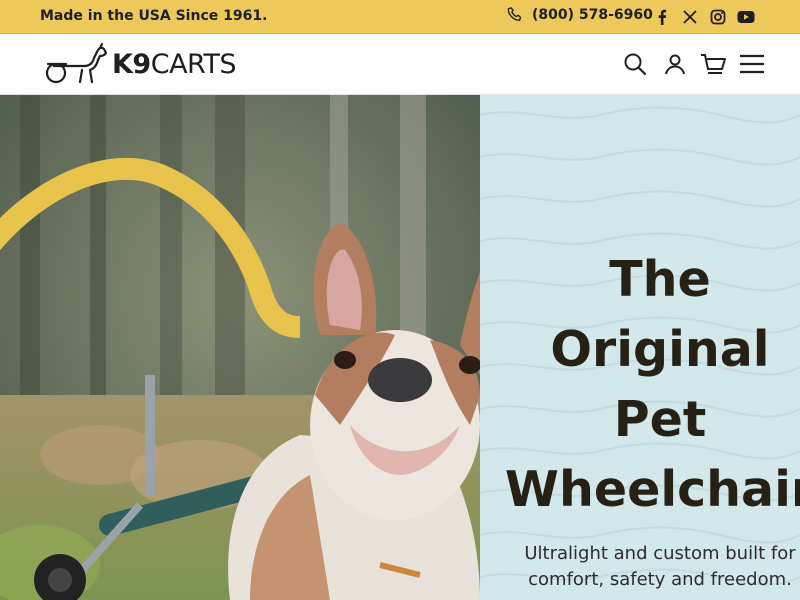 This screenshot has height=600, width=800. Describe the element at coordinates (660, 553) in the screenshot. I see `subtitle-line-1: Ultralight and custom built for` at that location.